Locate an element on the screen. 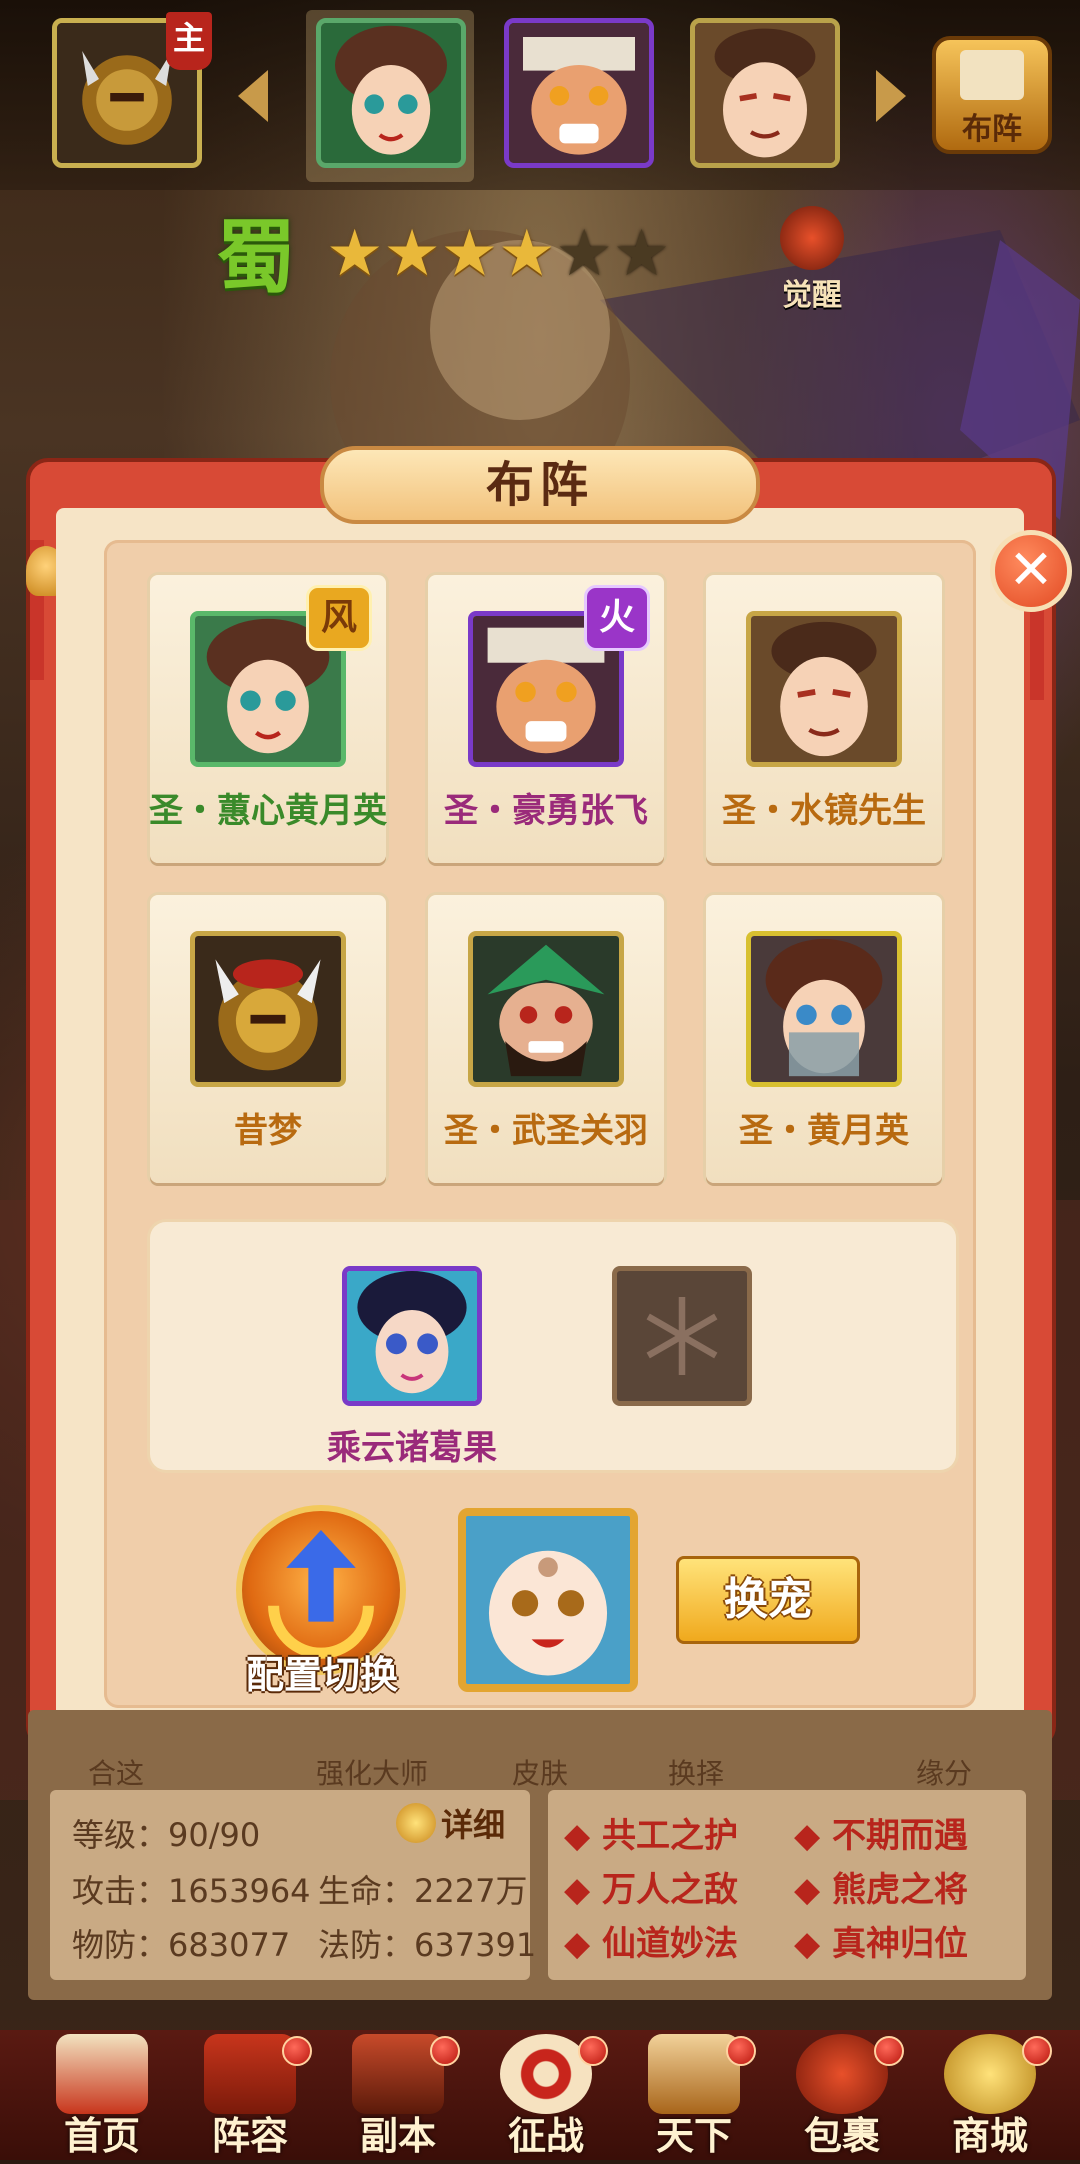  skill-item: ◆ 熊虎之将 is located at coordinates (881, 1886).